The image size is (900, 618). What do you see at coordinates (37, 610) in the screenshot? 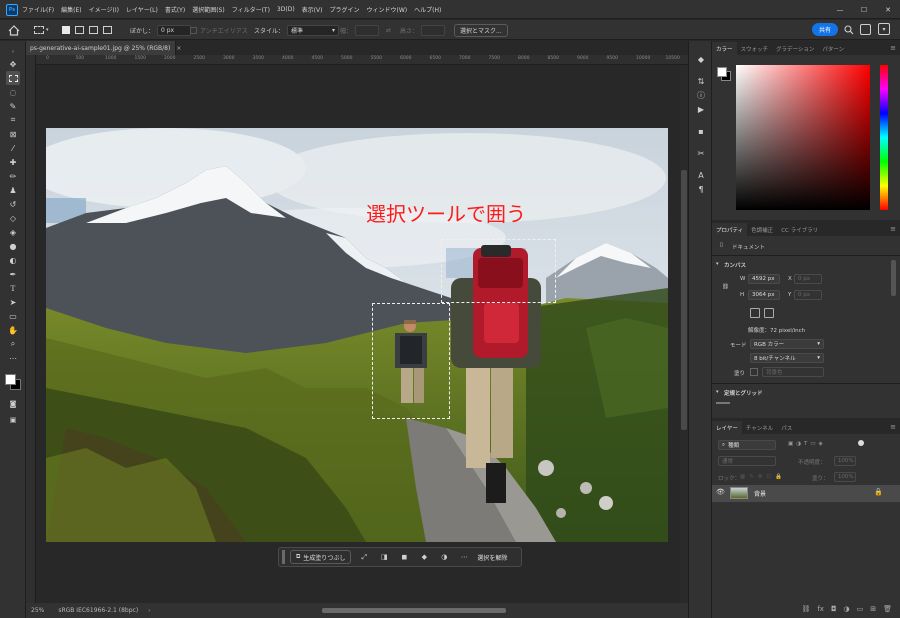
I see `zoom-level: 25%` at bounding box center [37, 610].